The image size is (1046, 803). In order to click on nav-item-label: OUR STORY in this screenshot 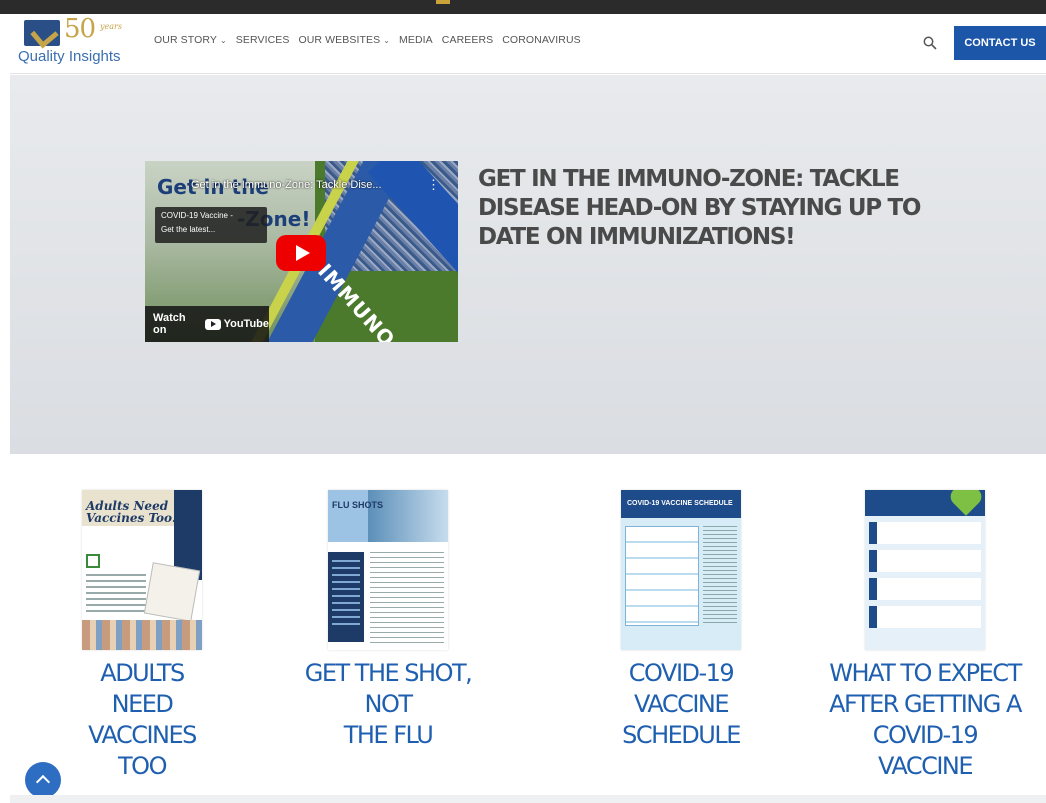, I will do `click(185, 40)`.